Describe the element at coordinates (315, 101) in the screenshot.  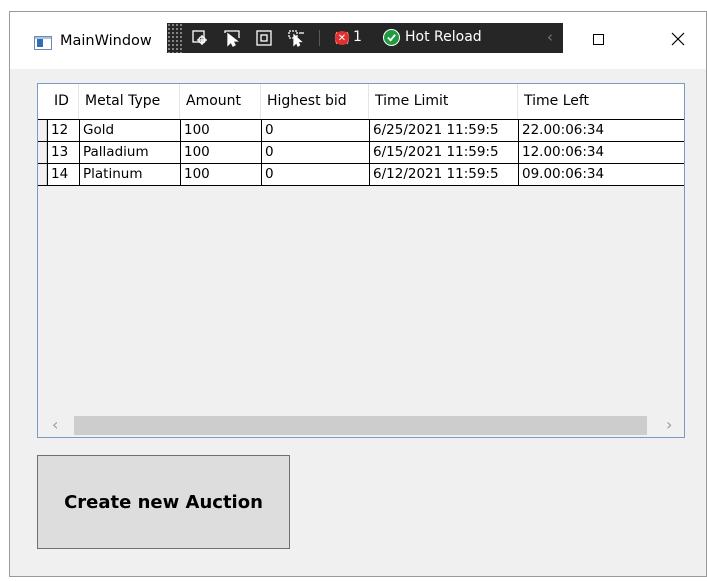
I see `column-header-highest-bid: Highest bid` at that location.